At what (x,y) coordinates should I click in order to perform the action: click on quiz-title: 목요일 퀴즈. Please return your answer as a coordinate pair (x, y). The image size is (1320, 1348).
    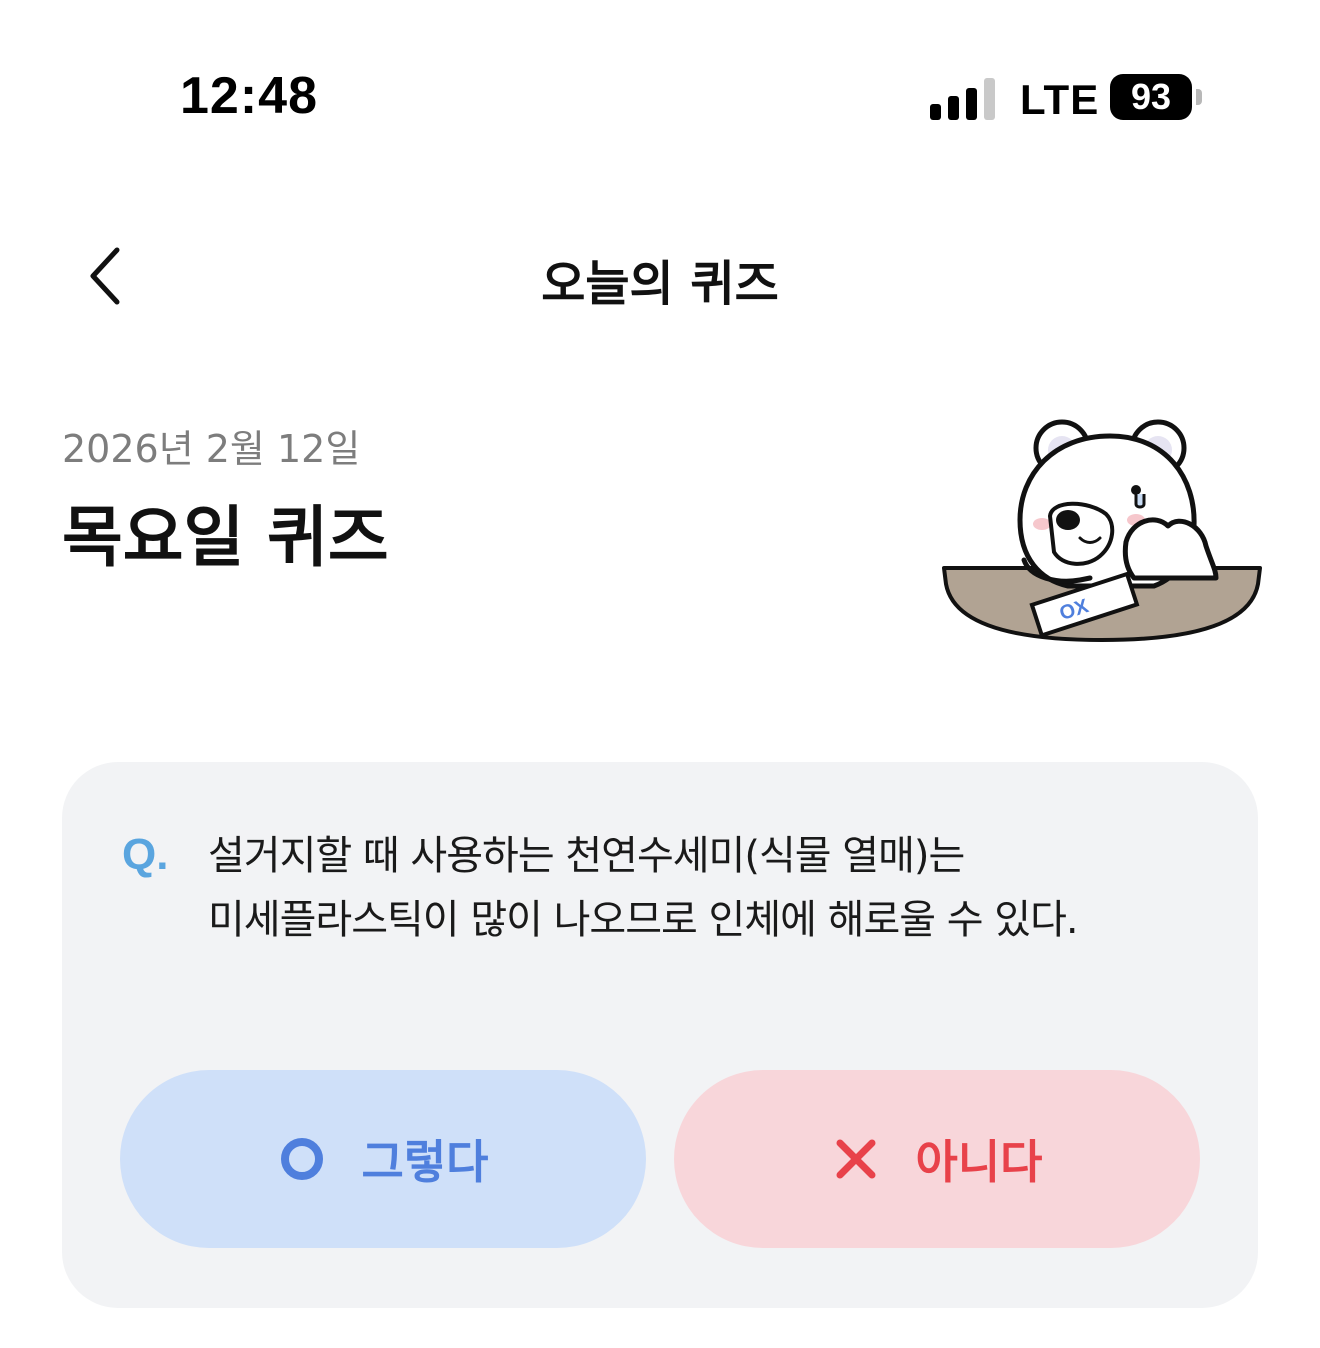
    Looking at the image, I should click on (225, 537).